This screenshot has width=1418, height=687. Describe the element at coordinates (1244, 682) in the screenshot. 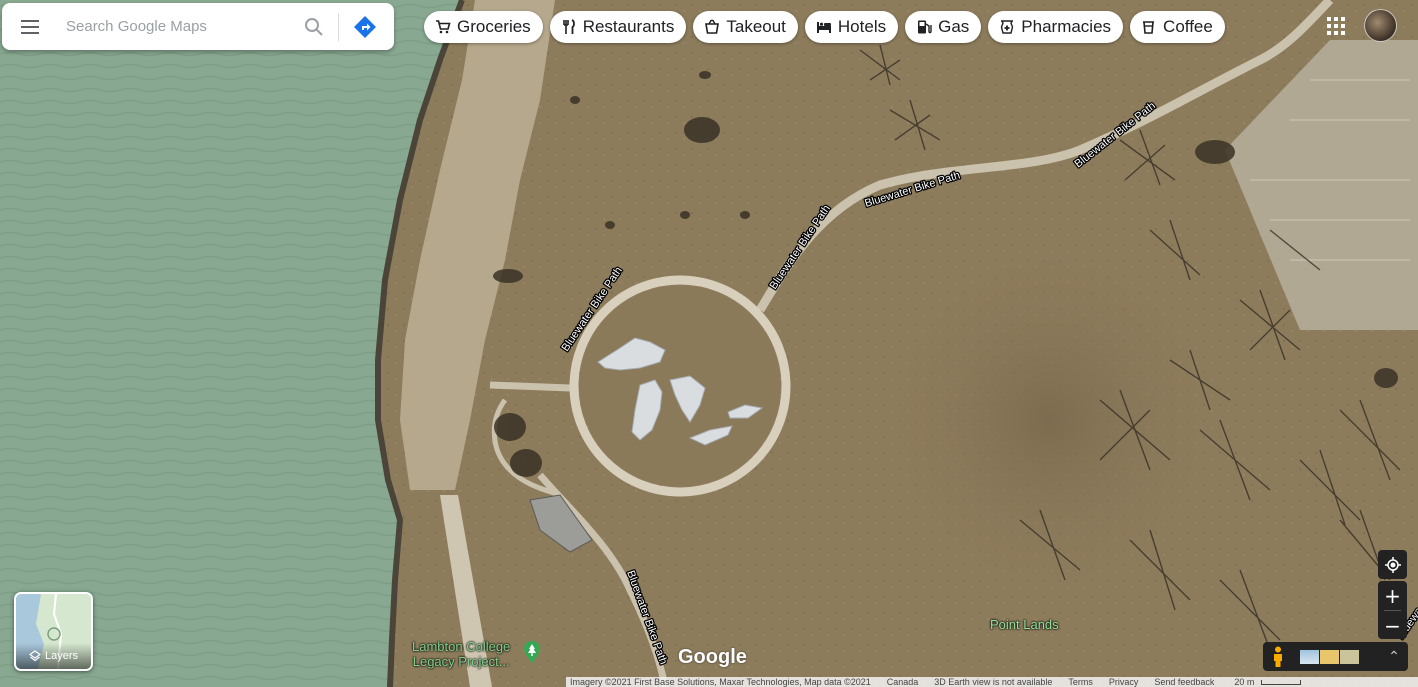

I see `scale-label: 20 m` at that location.